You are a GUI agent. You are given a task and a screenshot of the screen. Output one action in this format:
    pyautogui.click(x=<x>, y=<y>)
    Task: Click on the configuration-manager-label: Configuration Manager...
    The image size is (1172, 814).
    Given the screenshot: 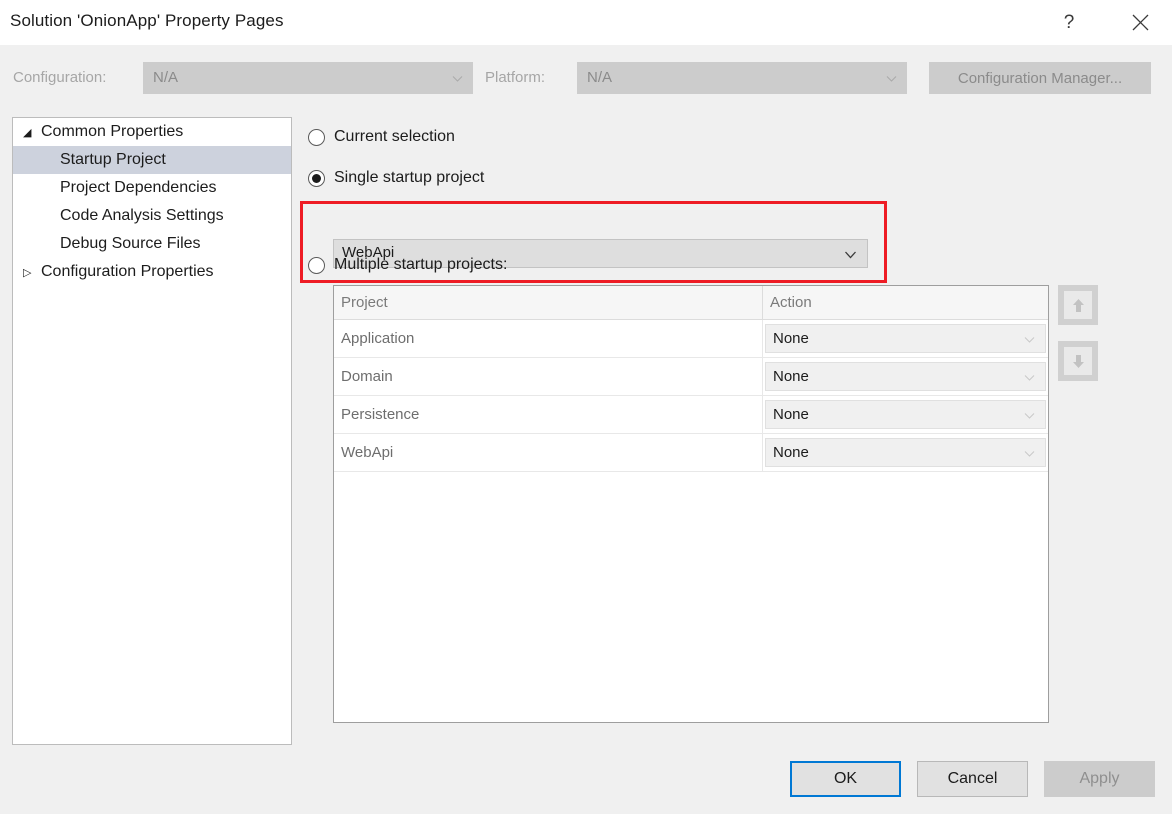 What is the action you would take?
    pyautogui.click(x=1040, y=78)
    